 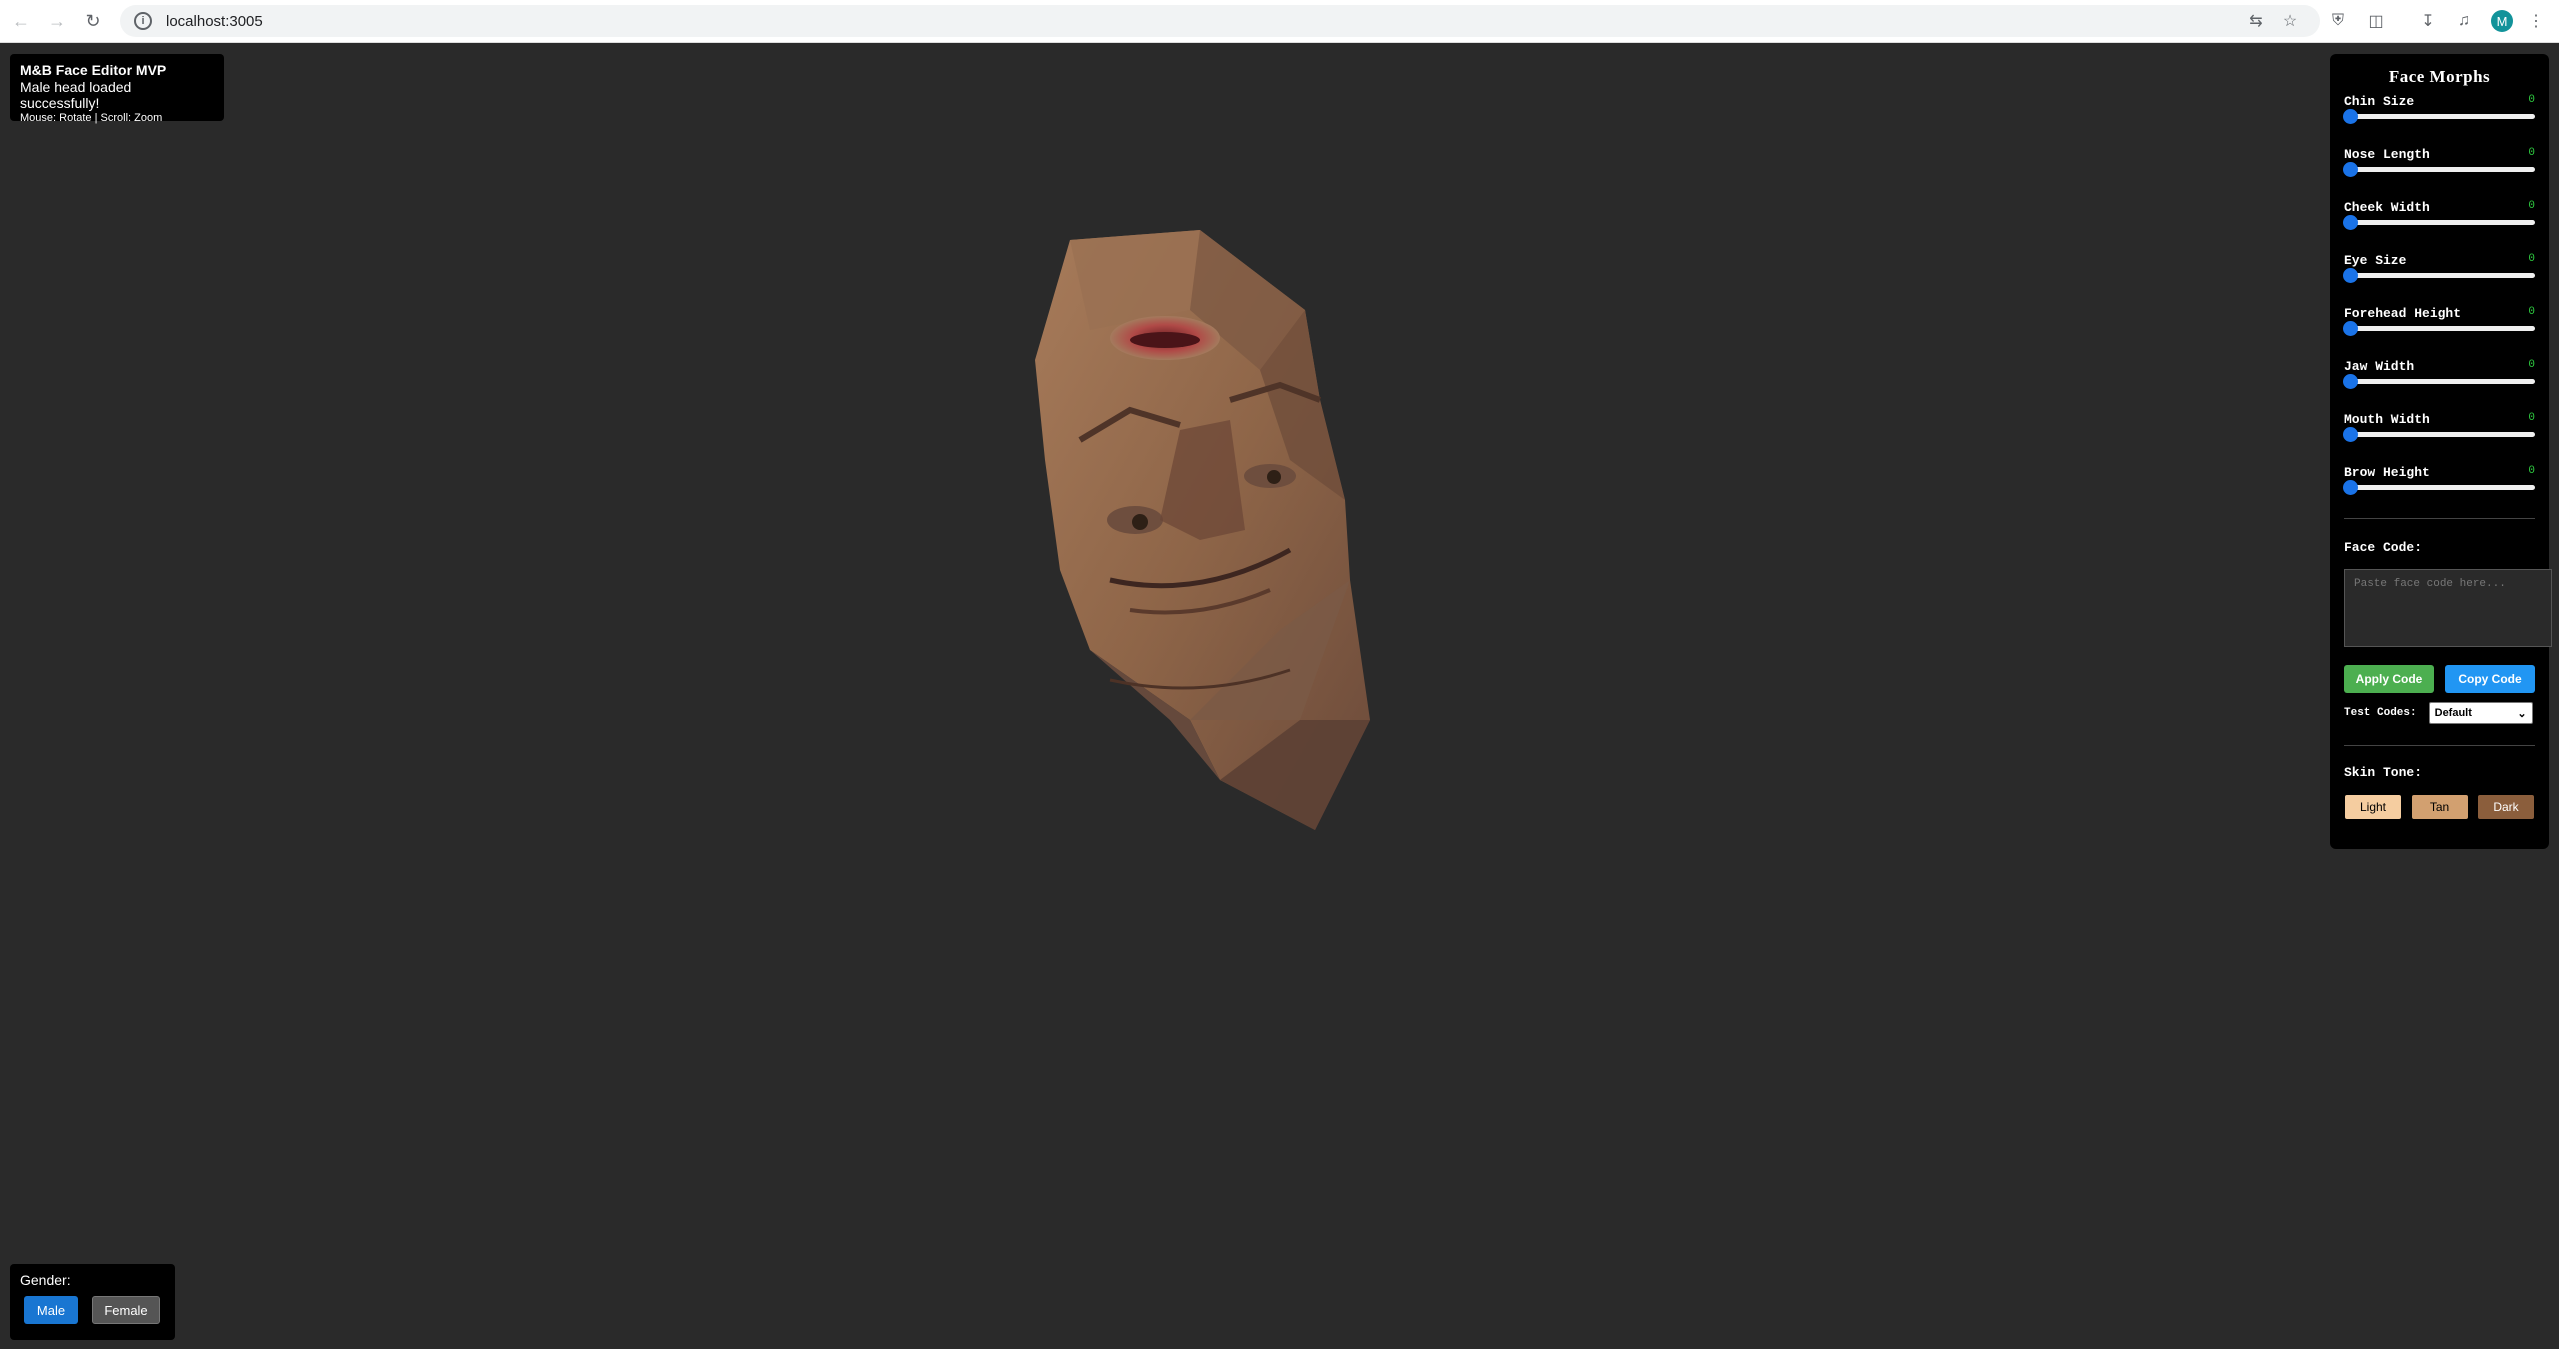 I want to click on download-icon: ↧, so click(x=2428, y=21).